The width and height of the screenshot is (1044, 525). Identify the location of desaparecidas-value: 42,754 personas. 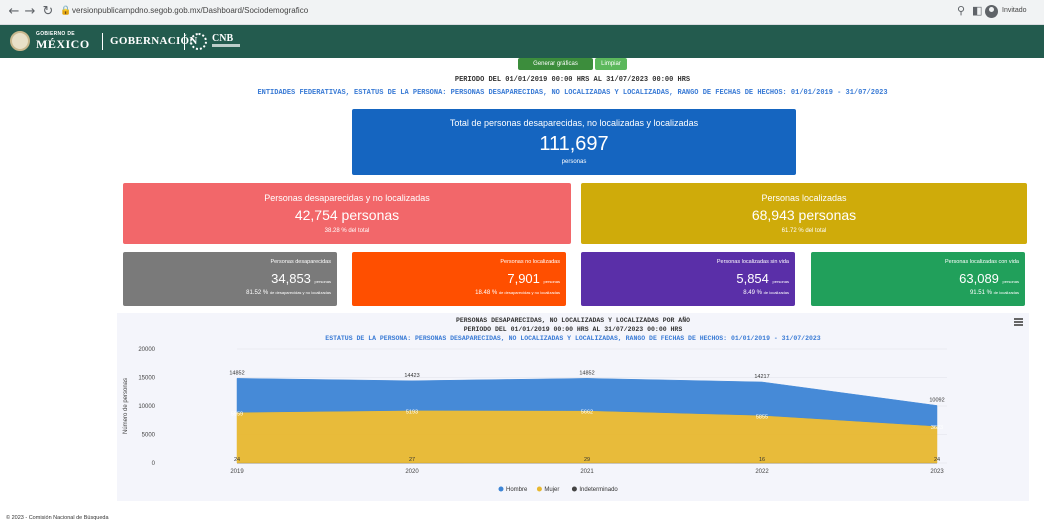
(347, 215).